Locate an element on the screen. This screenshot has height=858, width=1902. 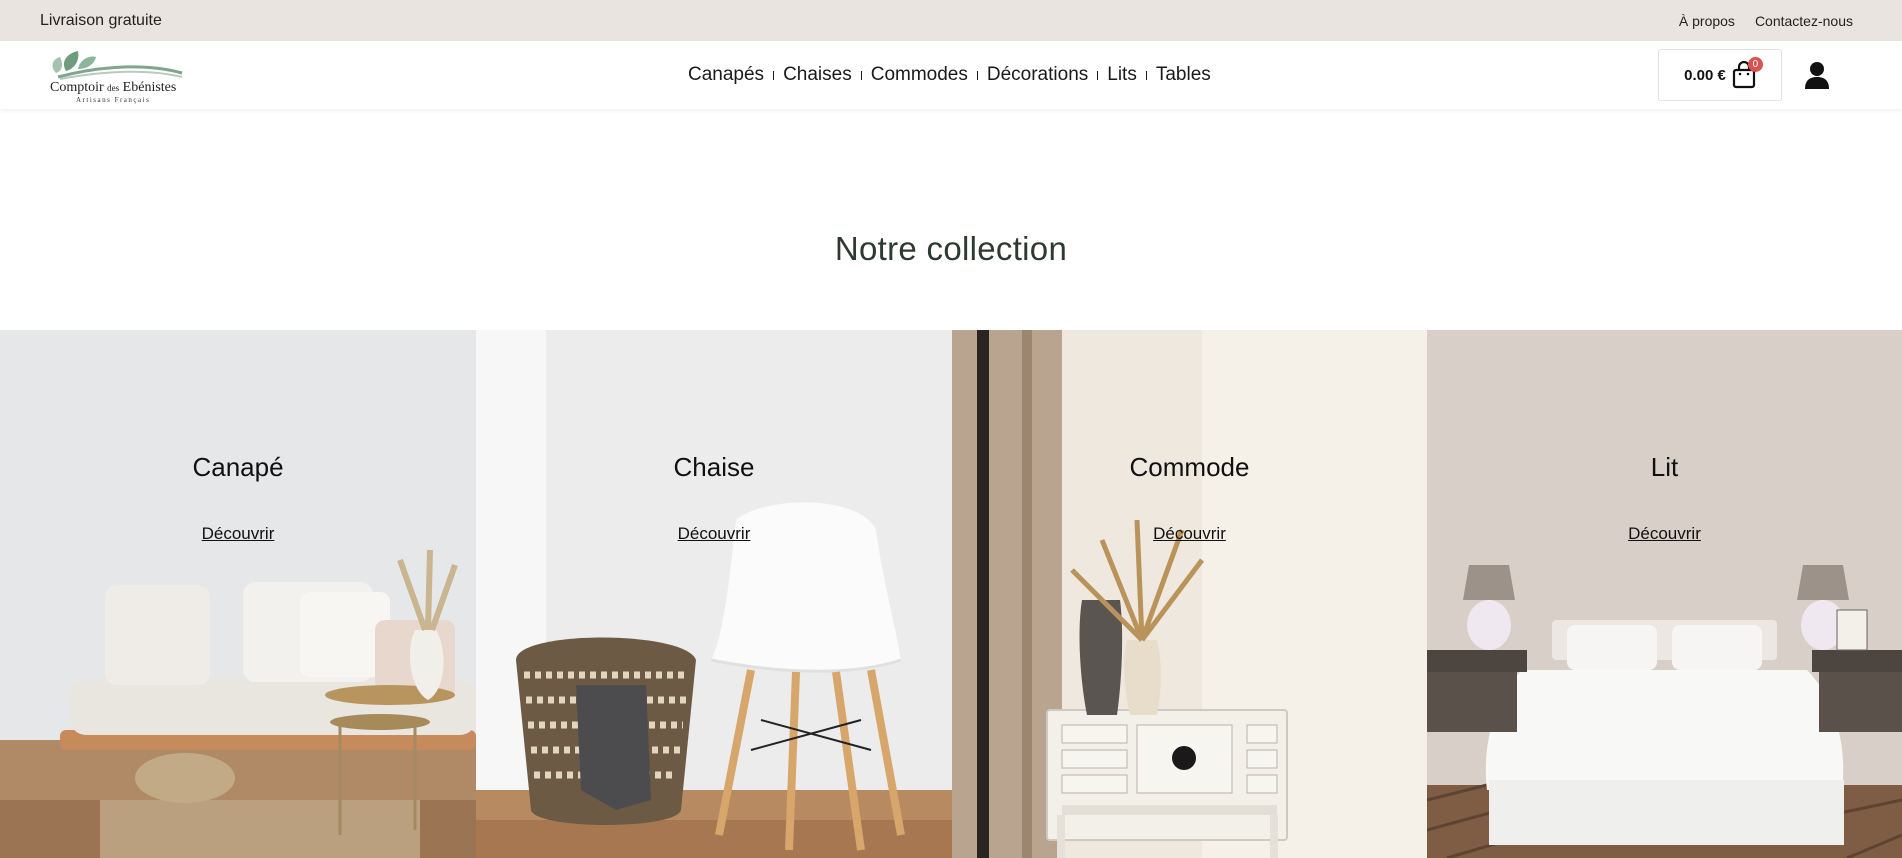
top-links: À propos Contactez-nous is located at coordinates (1766, 20).